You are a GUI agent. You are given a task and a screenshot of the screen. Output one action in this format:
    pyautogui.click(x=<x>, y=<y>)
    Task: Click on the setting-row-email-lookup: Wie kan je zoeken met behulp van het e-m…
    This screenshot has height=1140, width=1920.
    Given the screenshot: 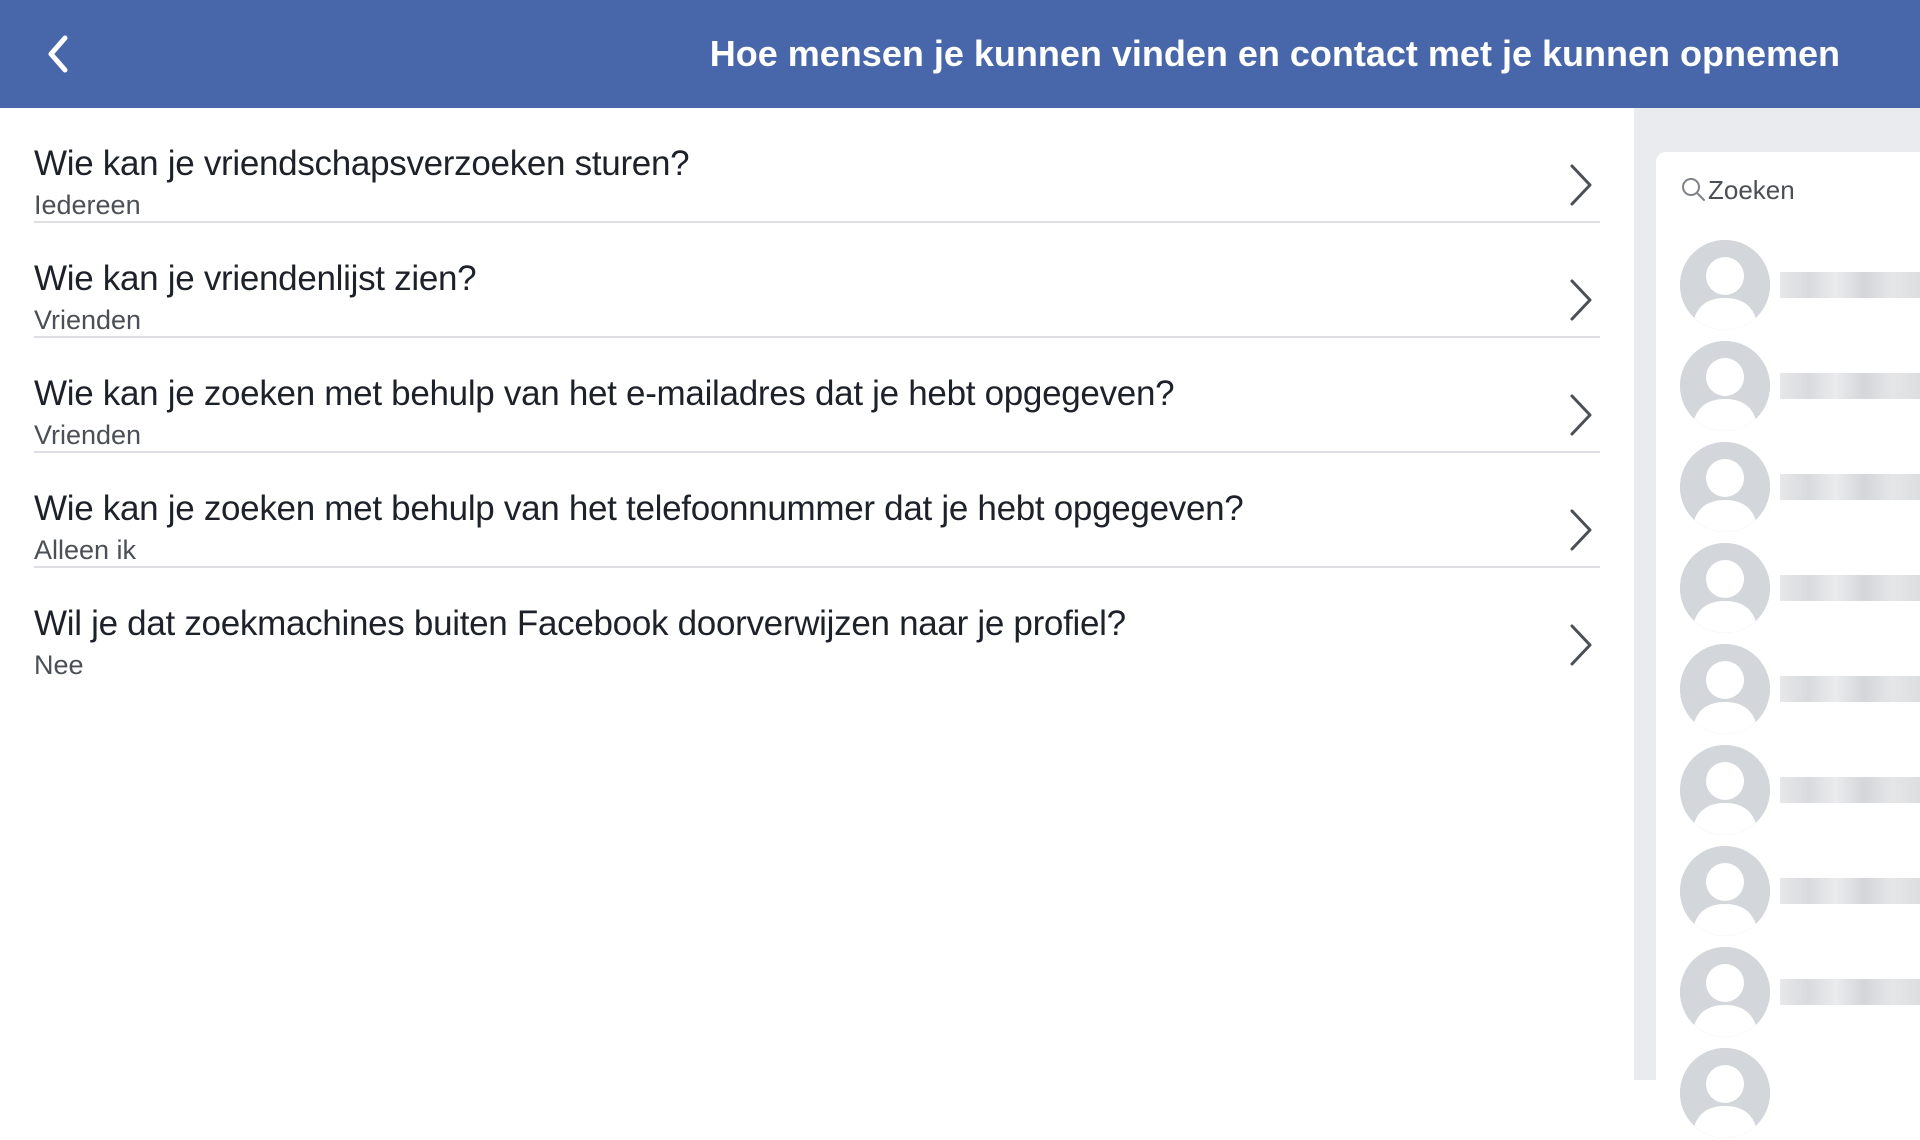 What is the action you would take?
    pyautogui.click(x=817, y=395)
    